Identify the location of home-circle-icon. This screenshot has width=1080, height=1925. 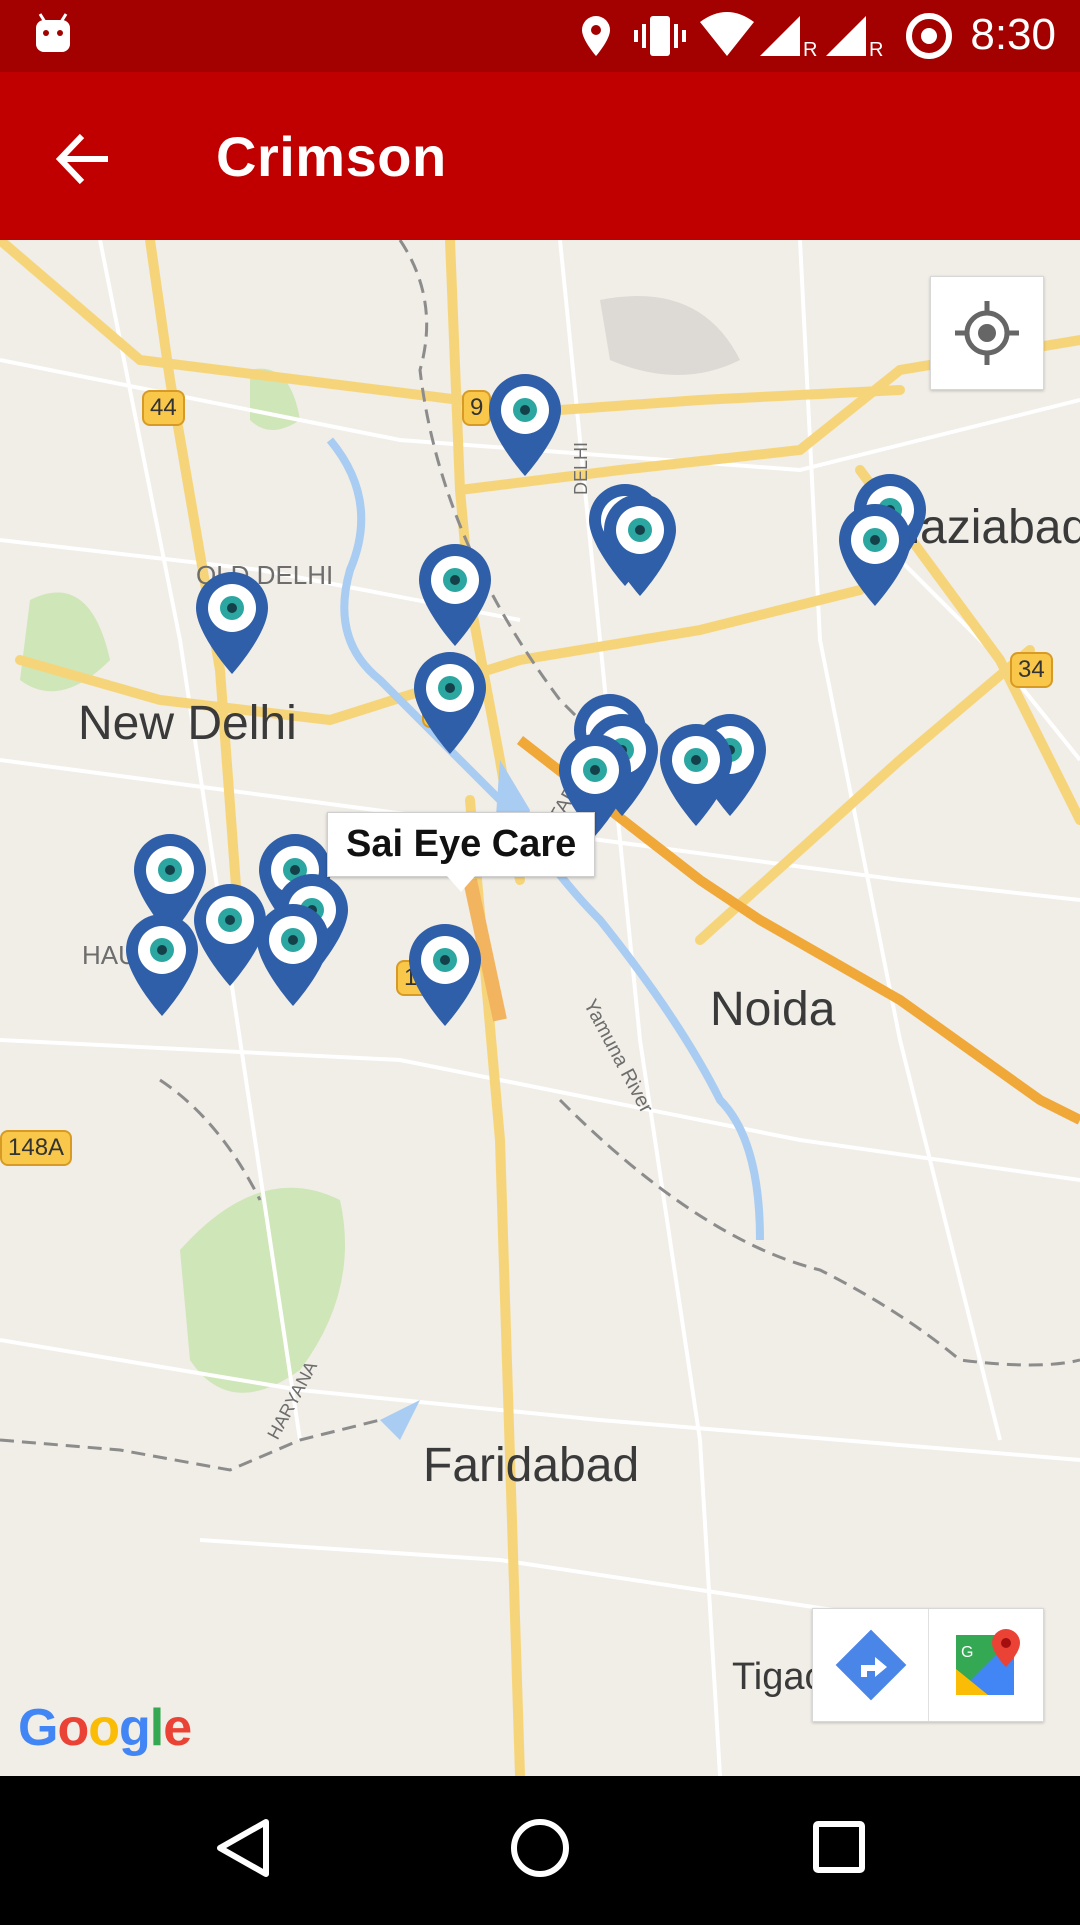
(540, 1848).